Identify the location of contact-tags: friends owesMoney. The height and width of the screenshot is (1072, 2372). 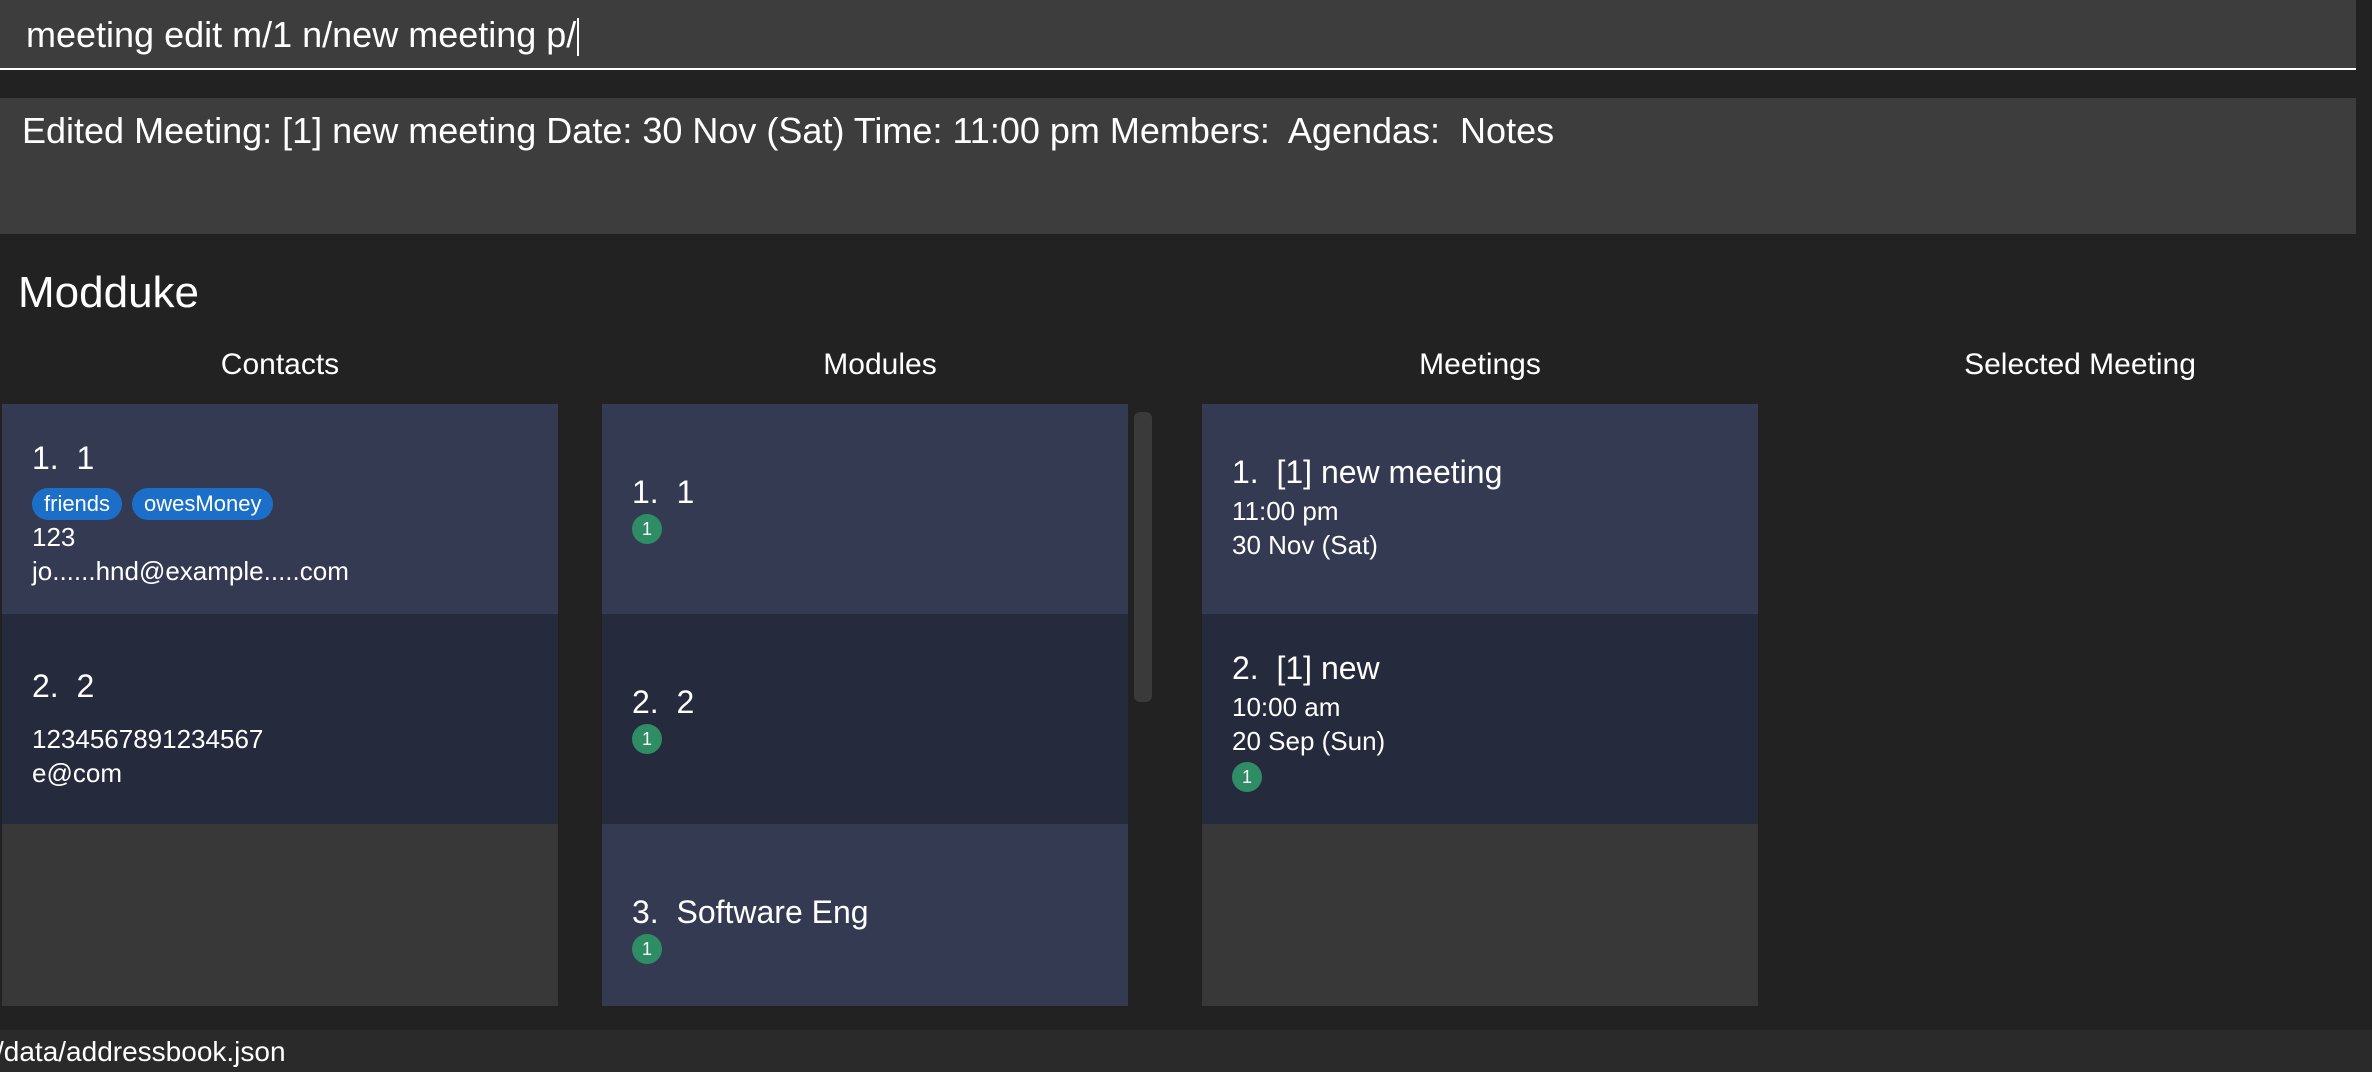
(157, 504).